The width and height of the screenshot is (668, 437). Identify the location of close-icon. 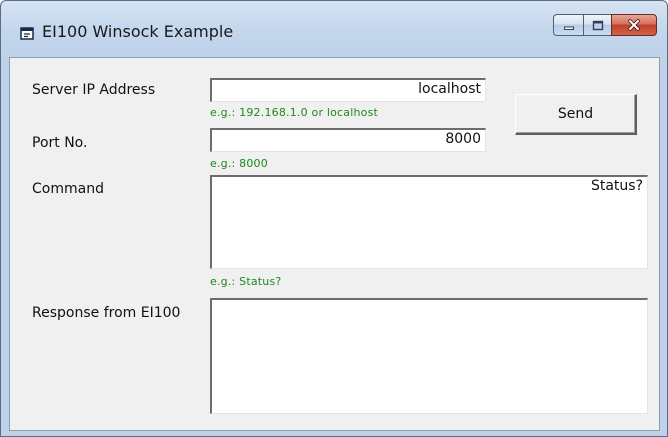
(634, 25).